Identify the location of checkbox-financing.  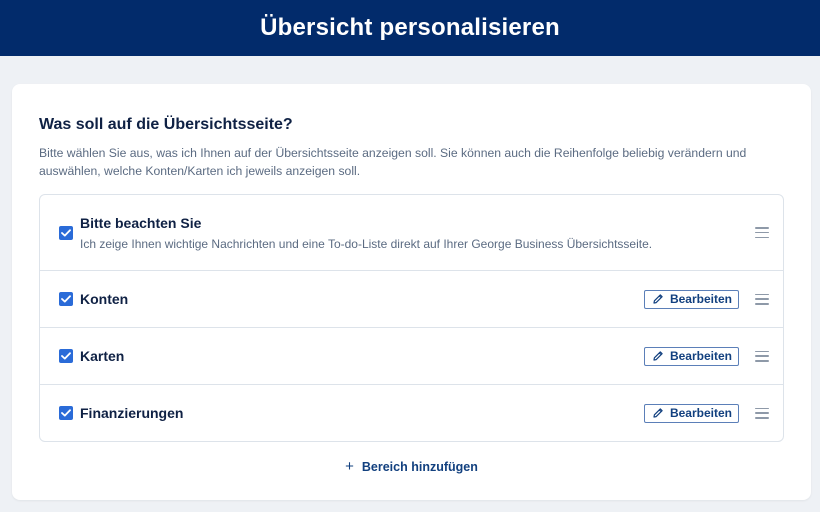
(66, 413).